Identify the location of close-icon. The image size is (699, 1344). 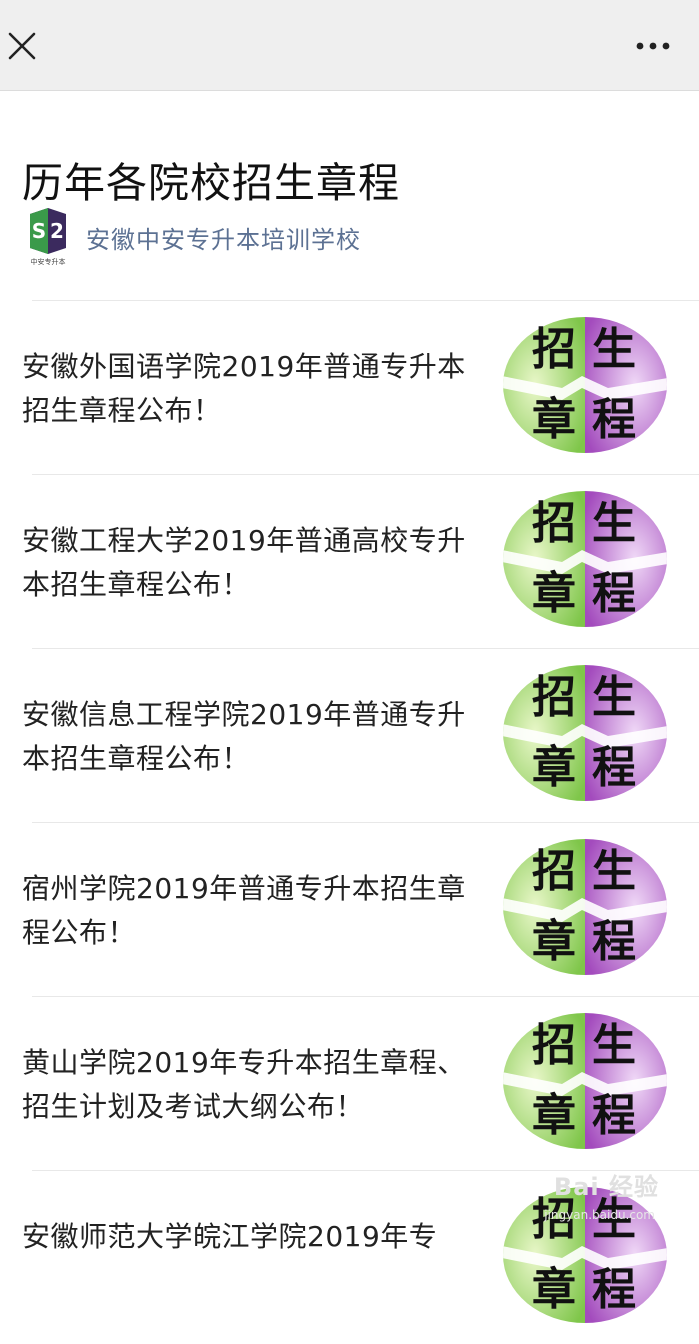
(22, 46).